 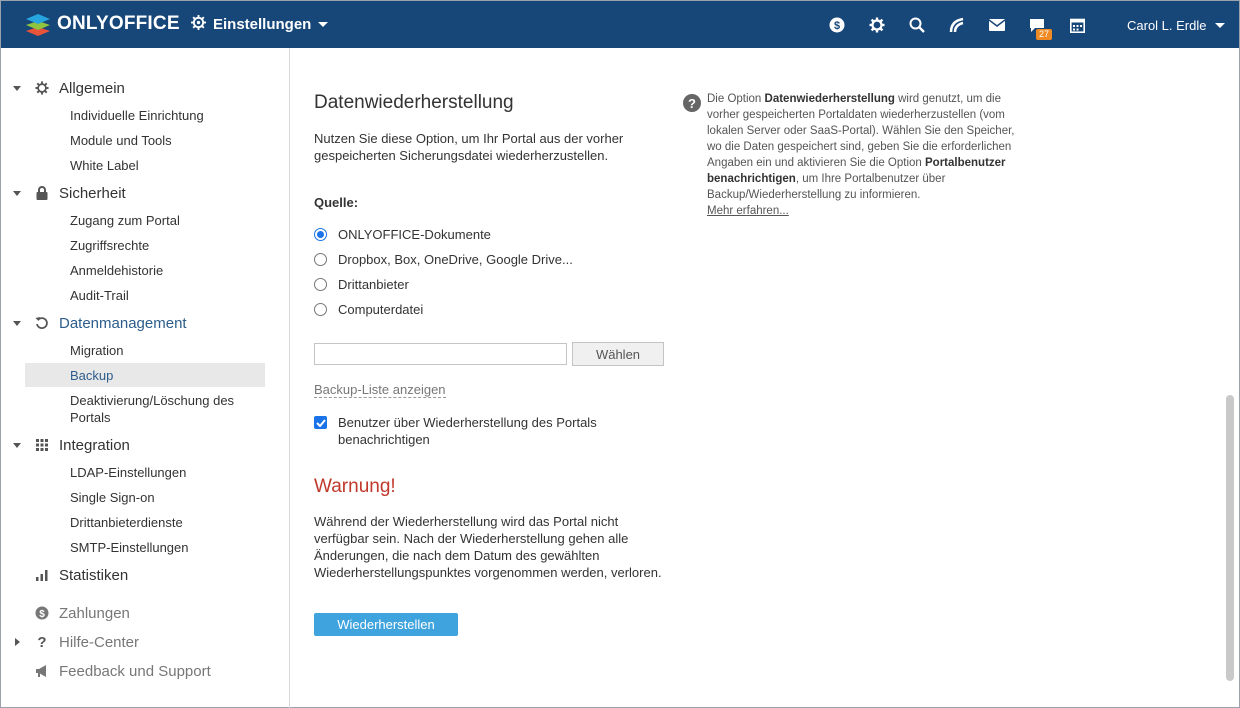 What do you see at coordinates (92, 88) in the screenshot?
I see `sidebar-section-label: Allgemein` at bounding box center [92, 88].